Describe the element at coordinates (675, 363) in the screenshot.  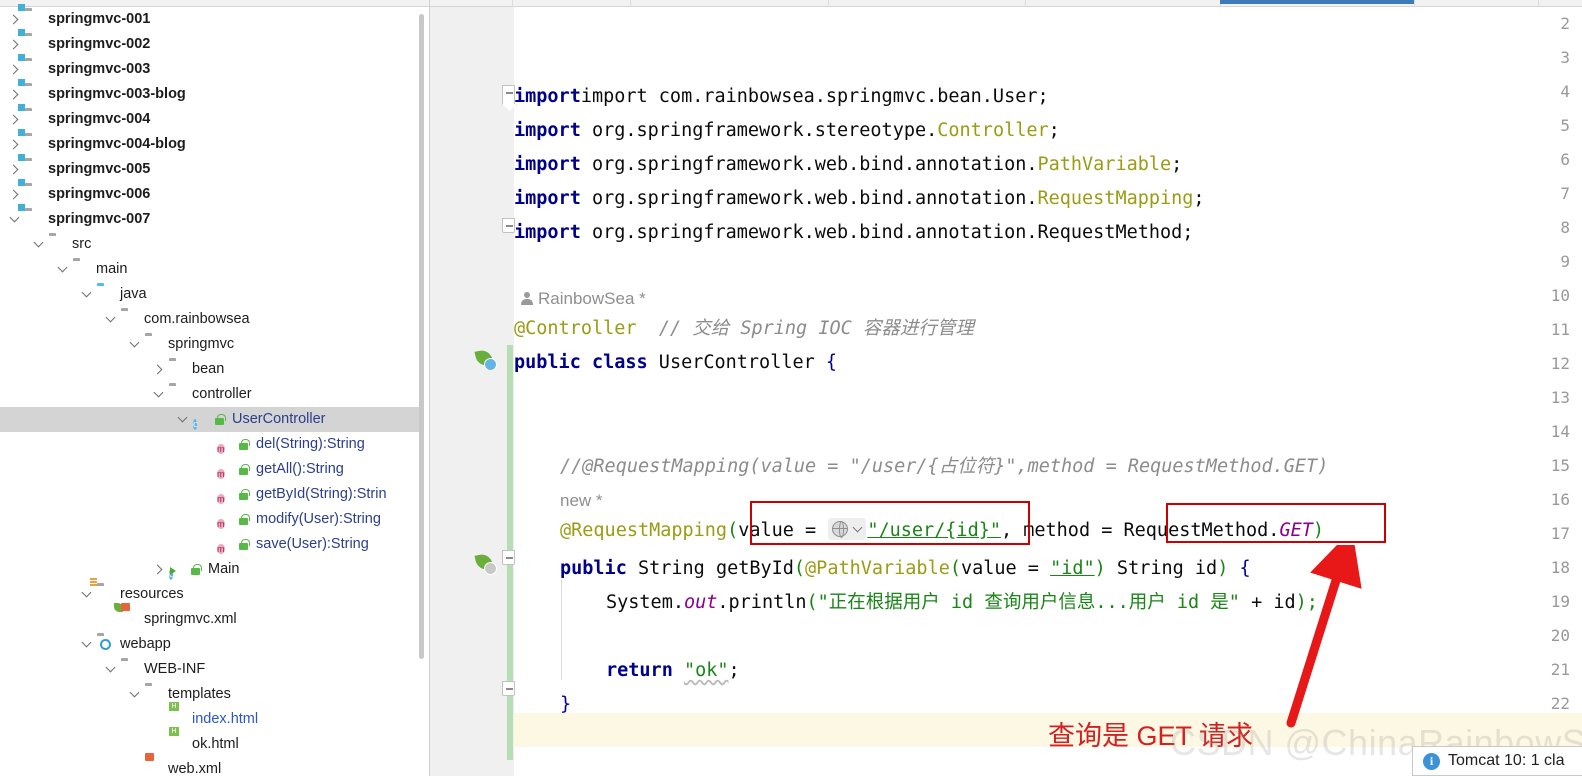
I see `code-line-11: public class UserController {` at that location.